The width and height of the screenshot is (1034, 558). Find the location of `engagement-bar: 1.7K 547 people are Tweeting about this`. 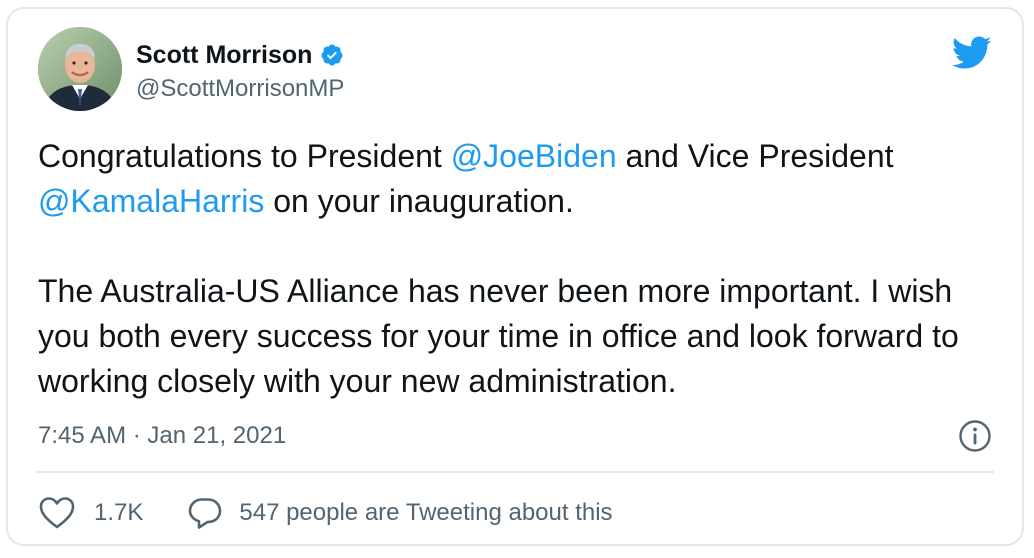

engagement-bar: 1.7K 547 people are Tweeting about this is located at coordinates (325, 513).